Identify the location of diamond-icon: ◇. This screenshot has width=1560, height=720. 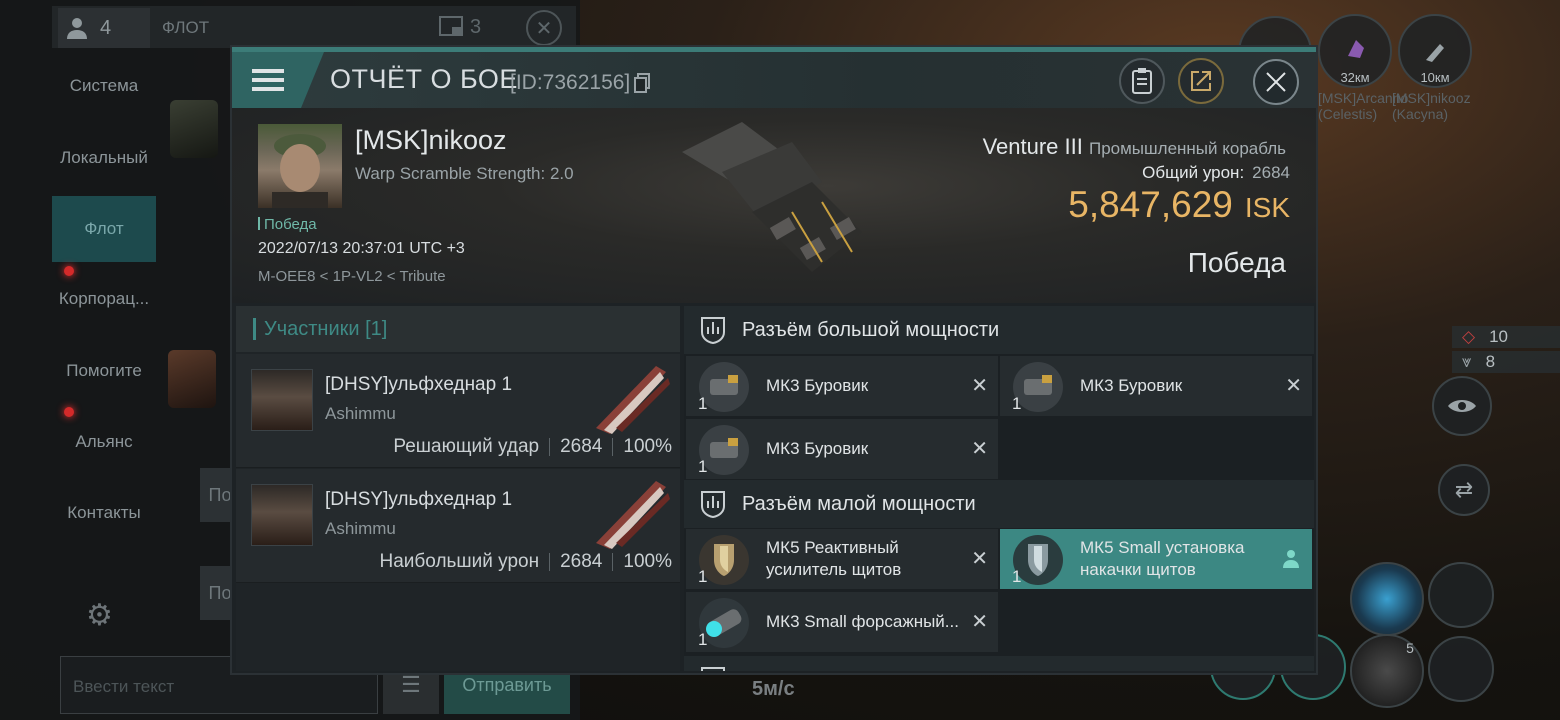
(1469, 336).